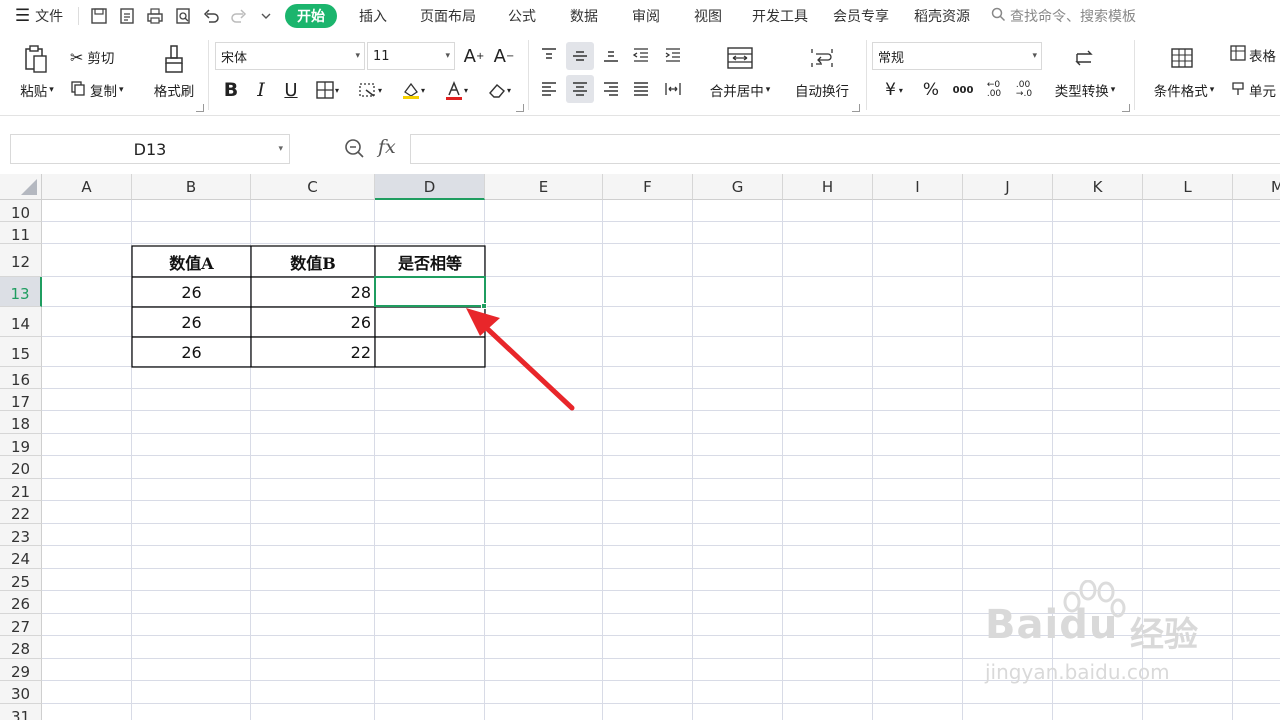 The width and height of the screenshot is (1280, 720). Describe the element at coordinates (1212, 90) in the screenshot. I see `conditional-format-dropdown-icon: ▾` at that location.